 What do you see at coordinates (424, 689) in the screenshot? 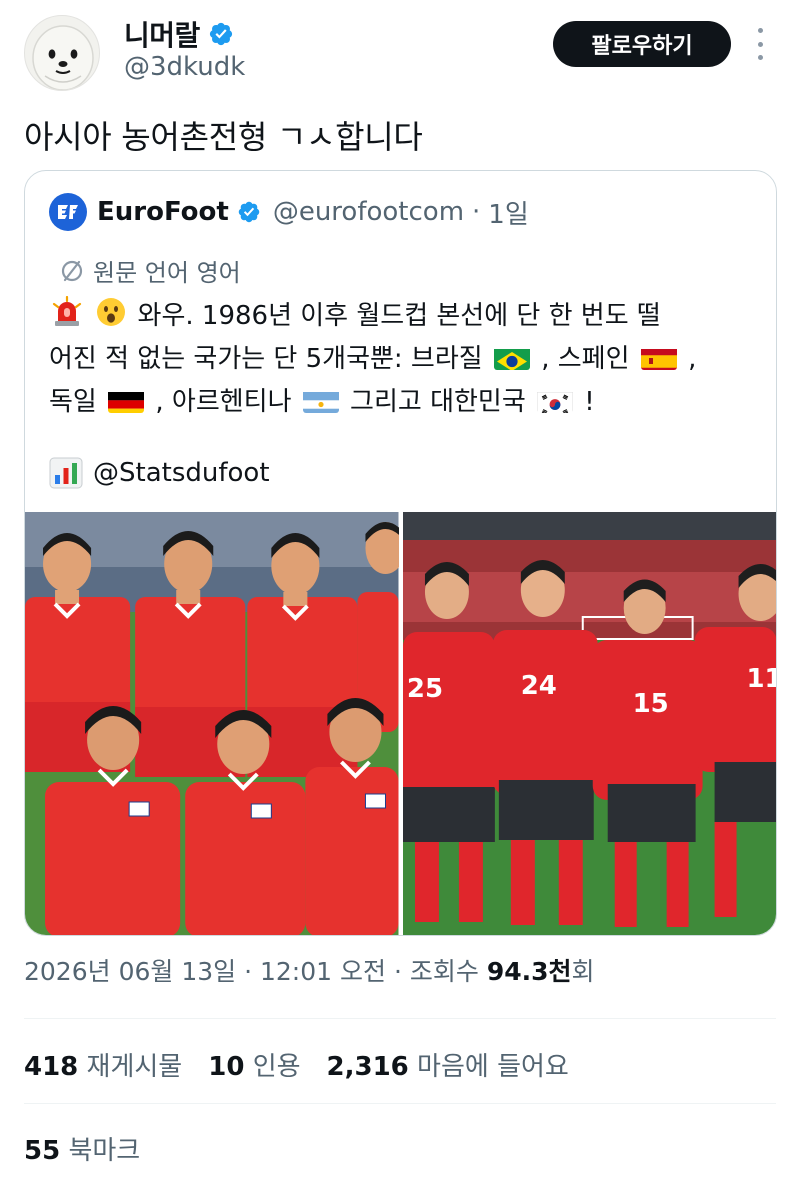
I see `jersey-number: 25` at bounding box center [424, 689].